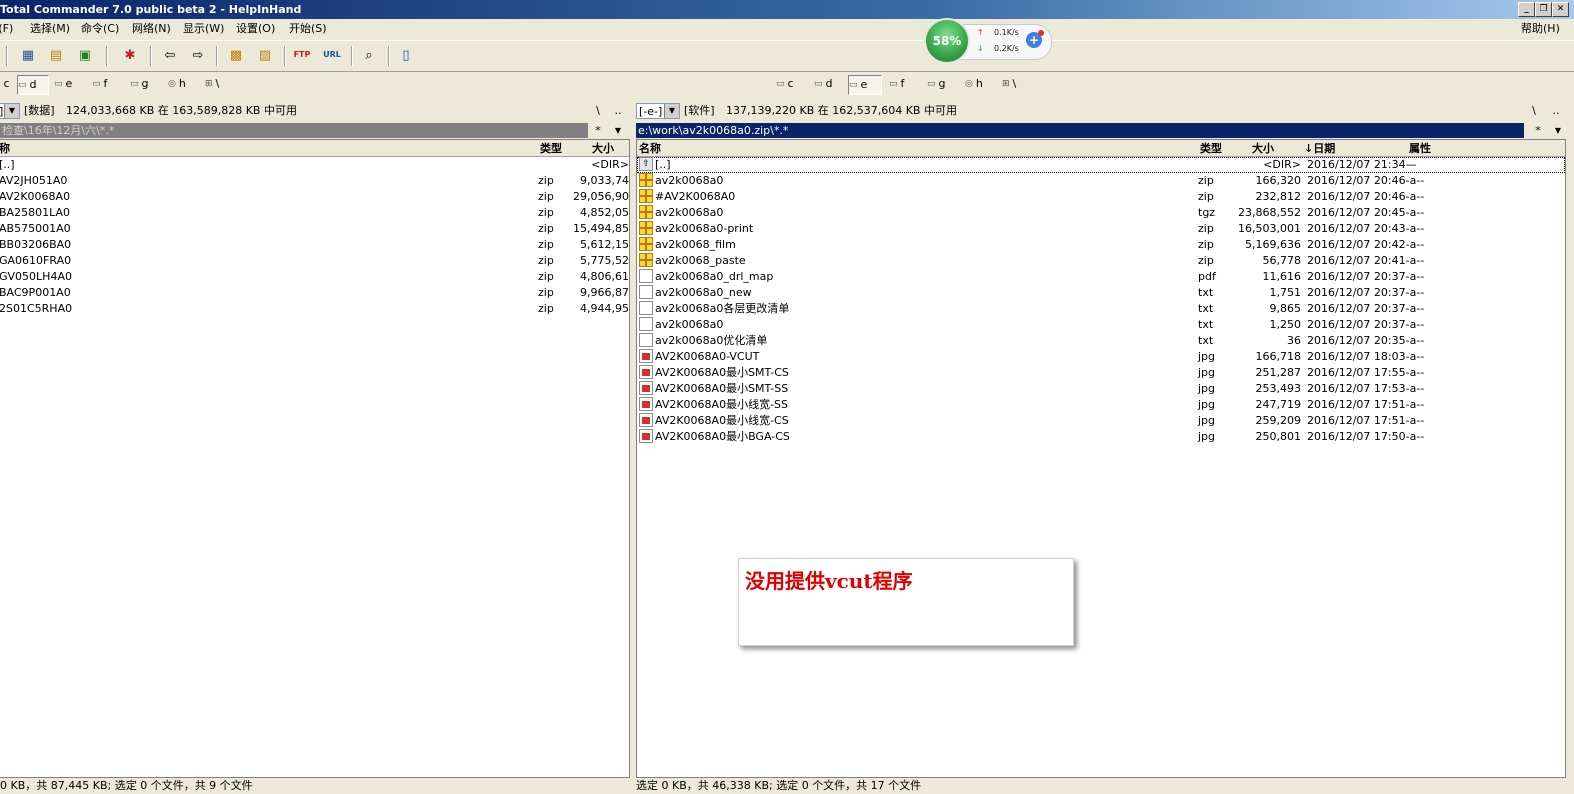 The image size is (1574, 794). I want to click on right-current-path: e:\work\av2k0068a0.zip\*.*, so click(1080, 130).